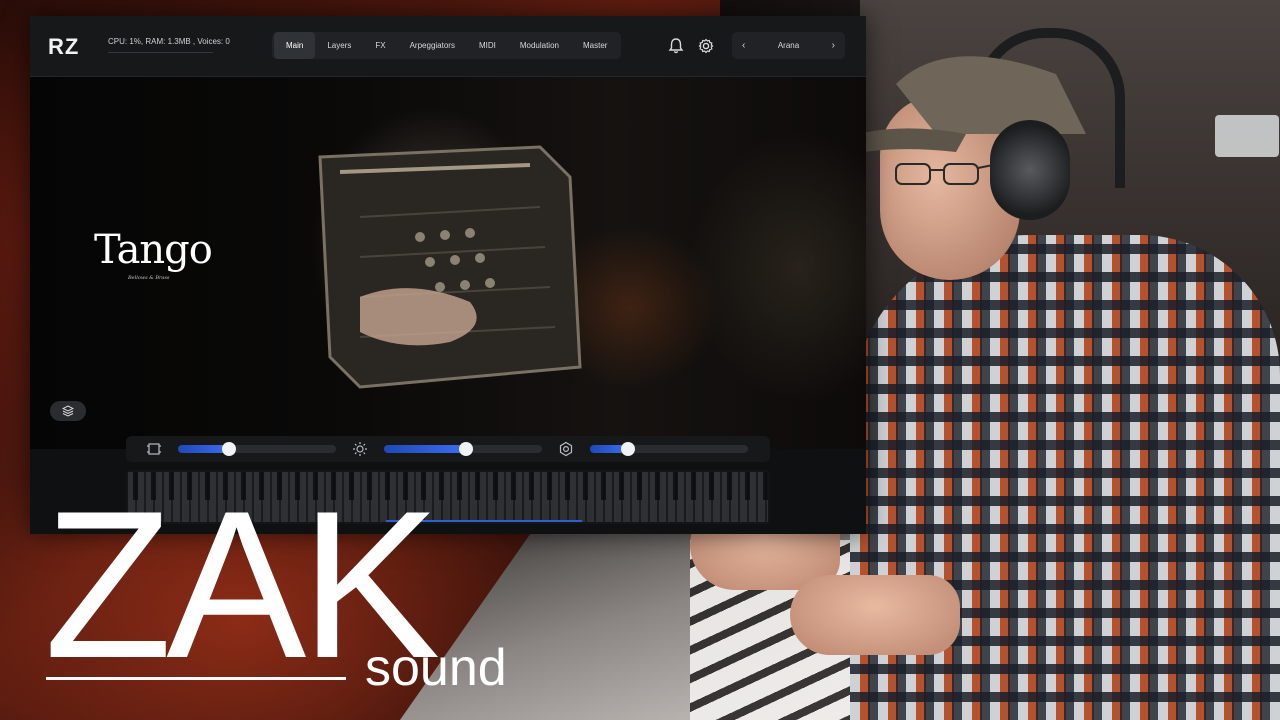  I want to click on macro-slider-3-thumb, so click(627, 449).